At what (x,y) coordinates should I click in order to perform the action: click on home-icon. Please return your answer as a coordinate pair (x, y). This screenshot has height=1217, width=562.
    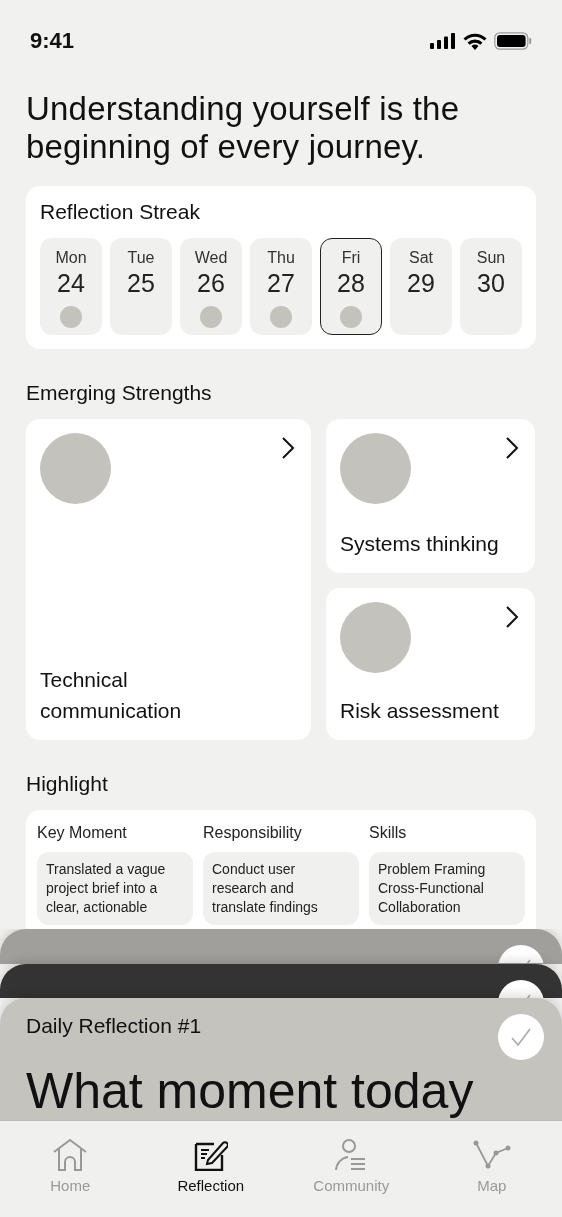
    Looking at the image, I should click on (70, 1155).